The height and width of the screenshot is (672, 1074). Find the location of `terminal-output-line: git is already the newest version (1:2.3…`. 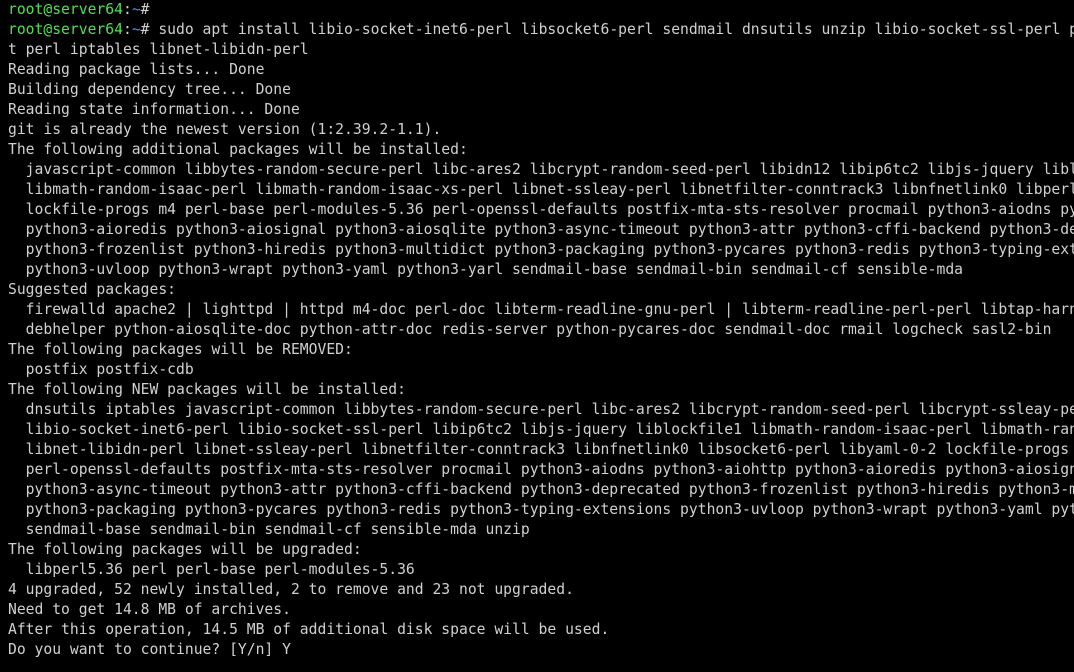

terminal-output-line: git is already the newest version (1:2.3… is located at coordinates (541, 130).